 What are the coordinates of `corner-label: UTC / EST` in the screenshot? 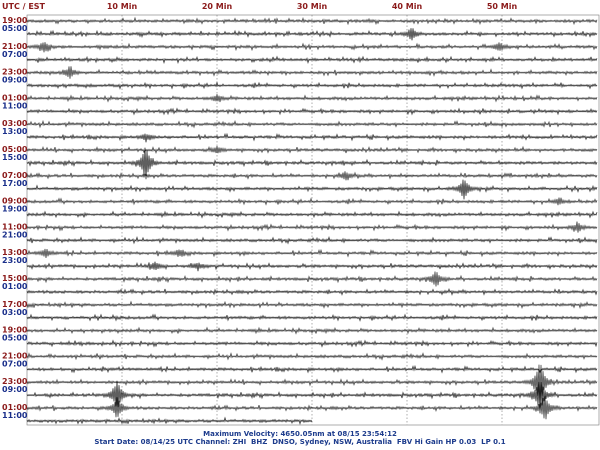 It's located at (24, 6).